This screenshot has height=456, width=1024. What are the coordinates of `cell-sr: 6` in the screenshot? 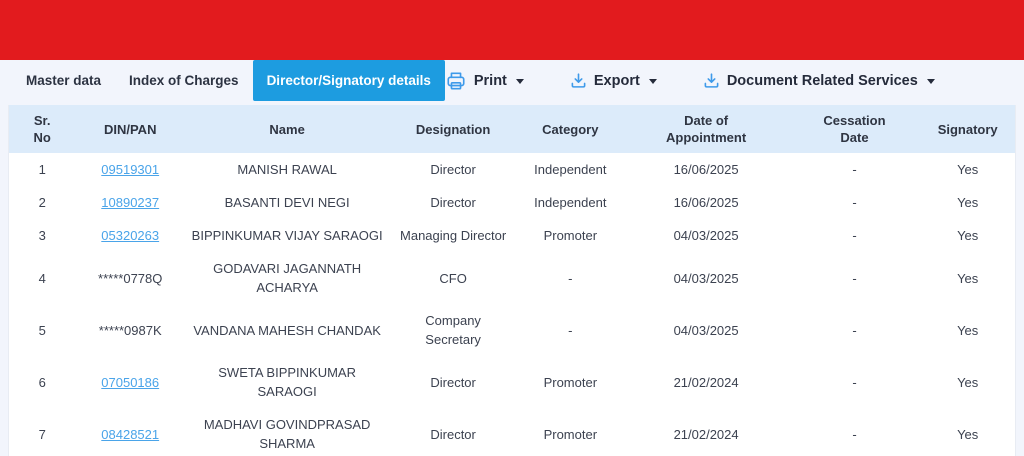 It's located at (42, 382).